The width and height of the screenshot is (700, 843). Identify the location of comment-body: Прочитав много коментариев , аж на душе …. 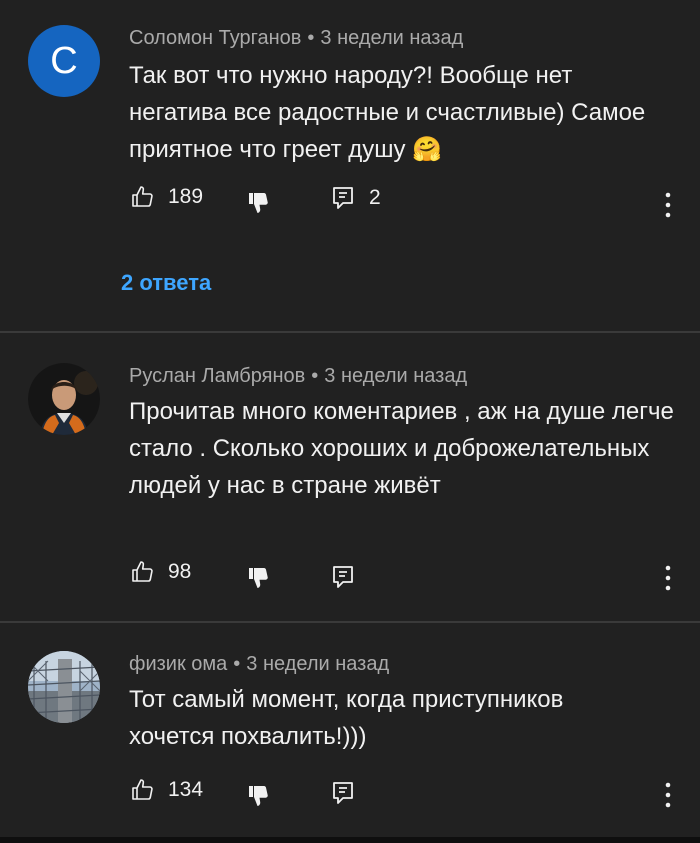
(401, 448).